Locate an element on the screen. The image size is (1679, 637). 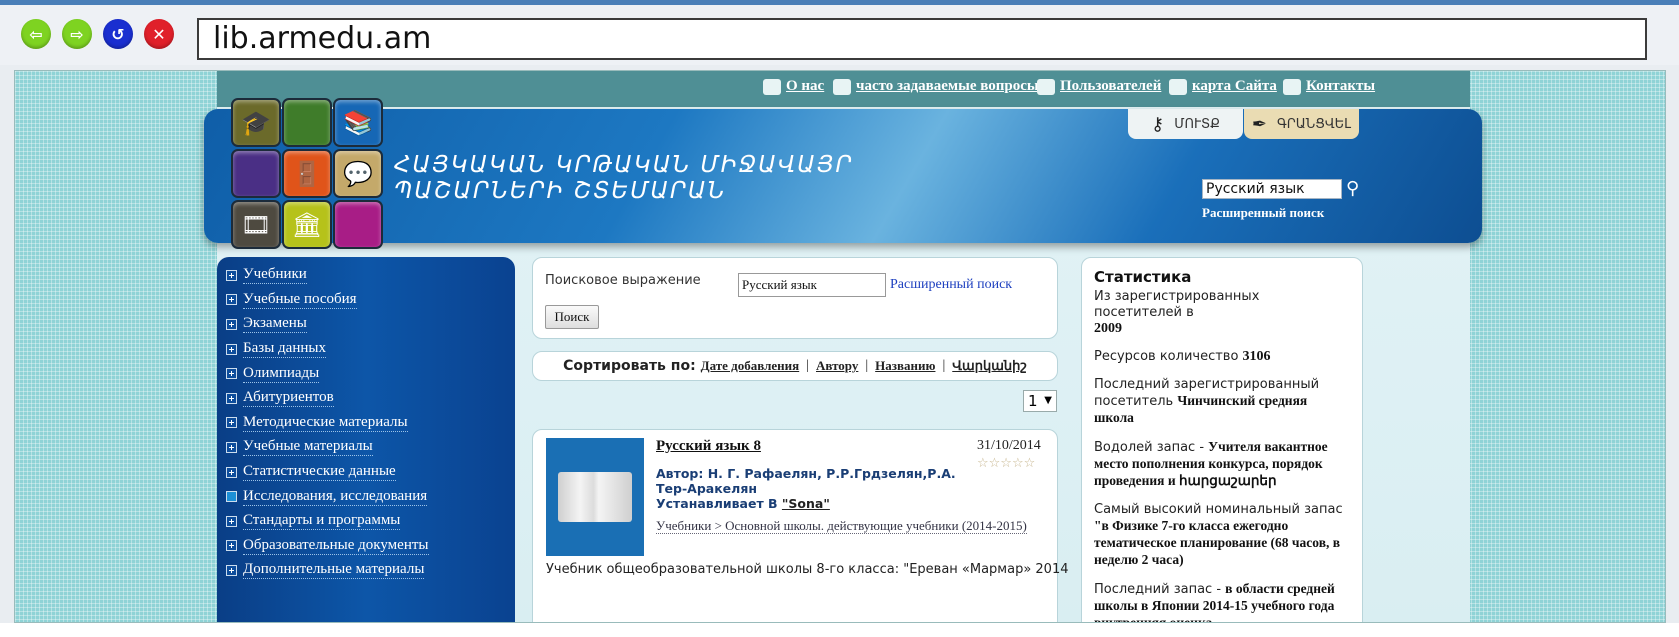
stat-registered: Из зарегистрированных посетителей в 2009 is located at coordinates (1177, 312).